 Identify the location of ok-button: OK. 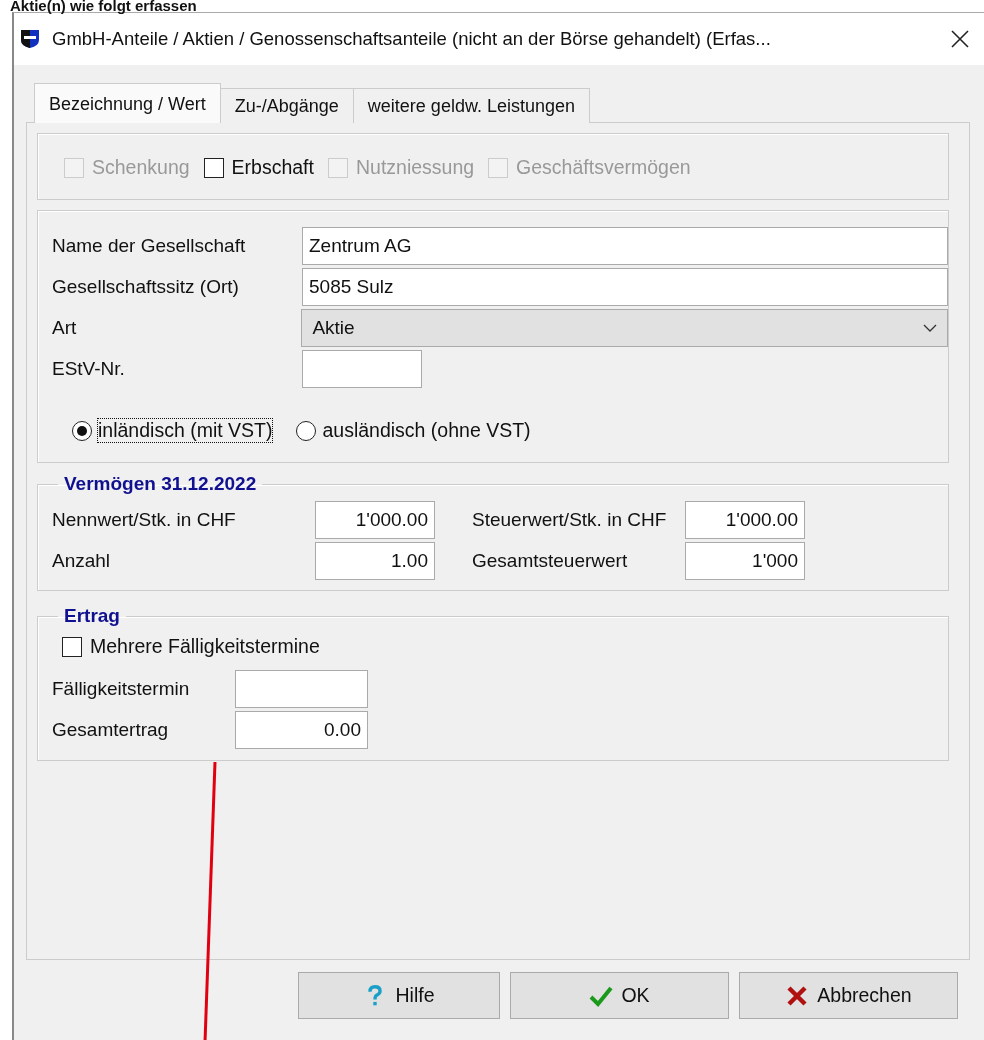
(619, 995).